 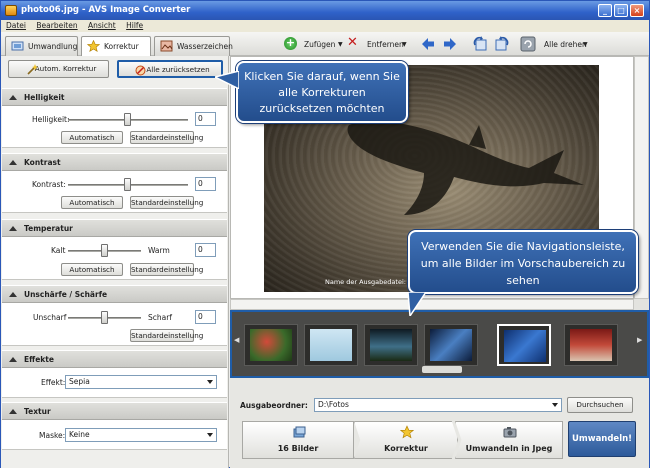 What do you see at coordinates (66, 294) in the screenshot?
I see `section-title: Unschärfe / Schärfe` at bounding box center [66, 294].